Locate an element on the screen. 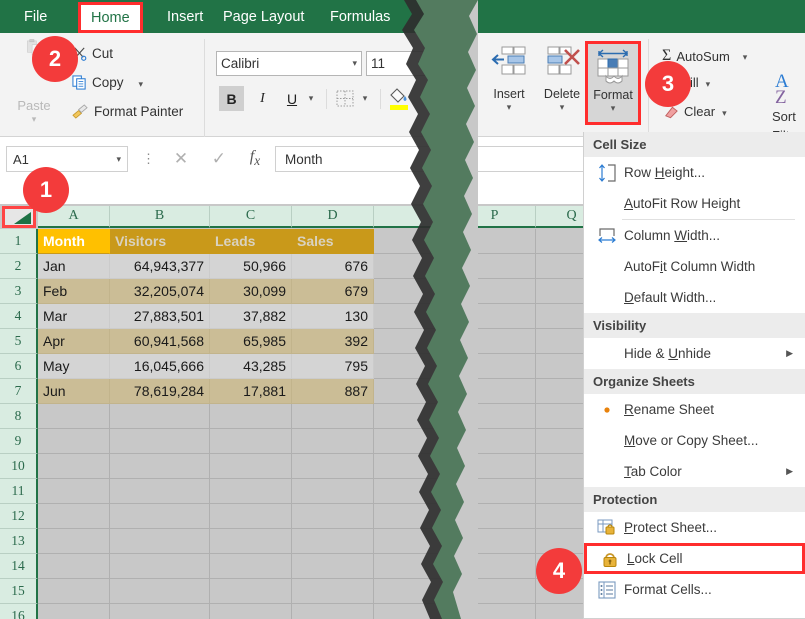  menu-item-autofit-row-height: AutoFit Row Height is located at coordinates (694, 203).